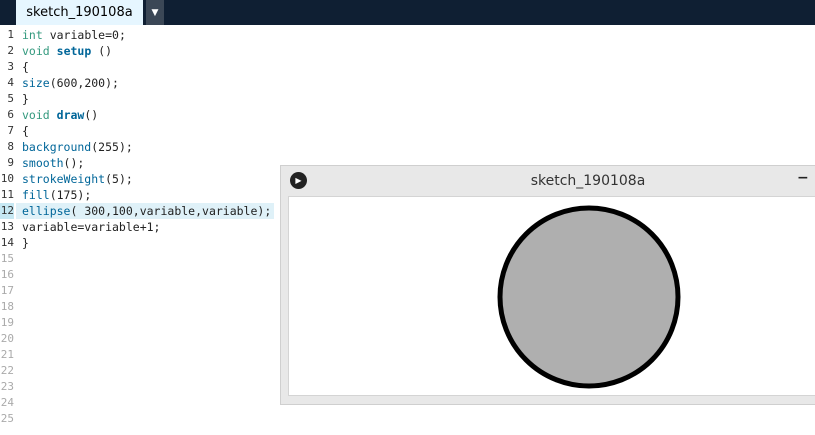  I want to click on tab-bar: sketch_190108a ▼, so click(407, 12).